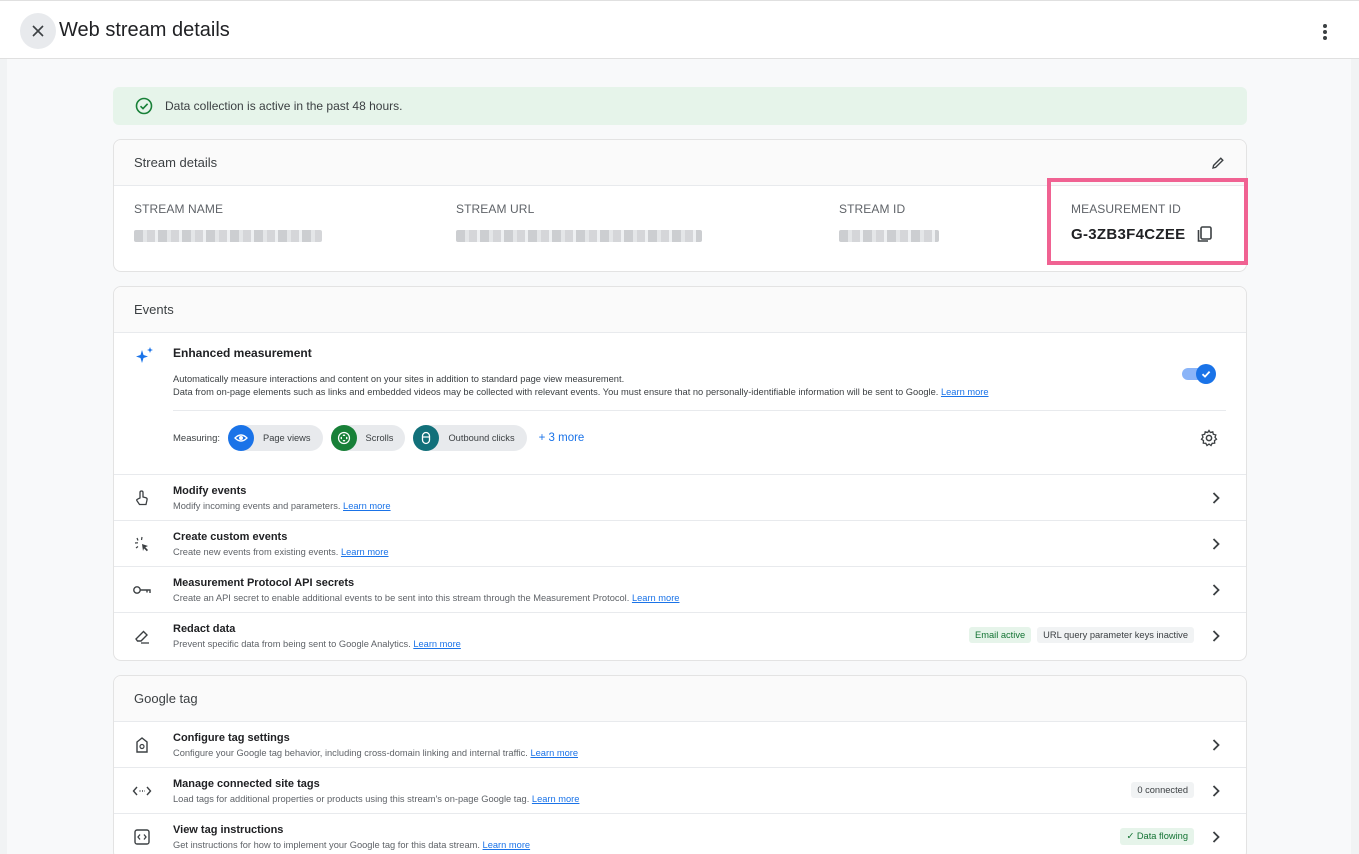  I want to click on measurement-id-highlight-box, so click(1147, 221).